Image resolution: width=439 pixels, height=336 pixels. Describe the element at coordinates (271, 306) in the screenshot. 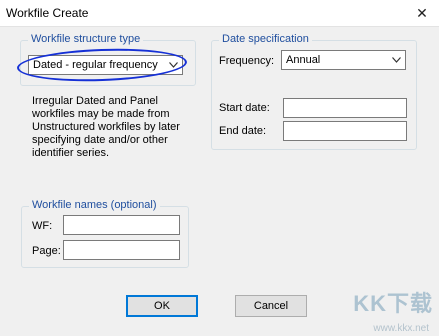

I see `cancel-button: Cancel` at that location.